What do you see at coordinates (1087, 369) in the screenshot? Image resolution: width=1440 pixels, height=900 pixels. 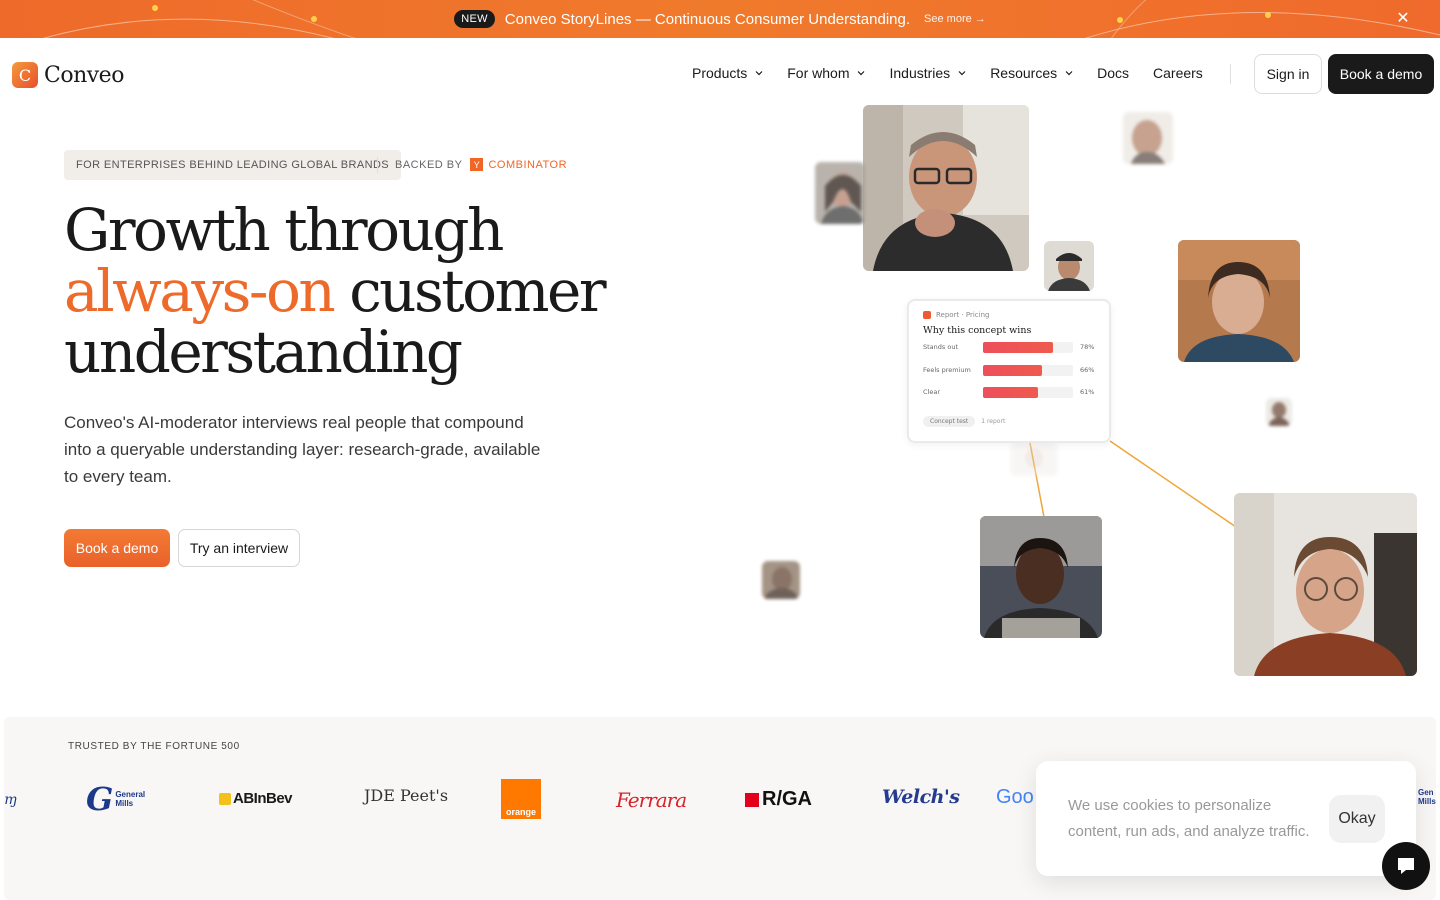 I see `report-row-value: 66%` at bounding box center [1087, 369].